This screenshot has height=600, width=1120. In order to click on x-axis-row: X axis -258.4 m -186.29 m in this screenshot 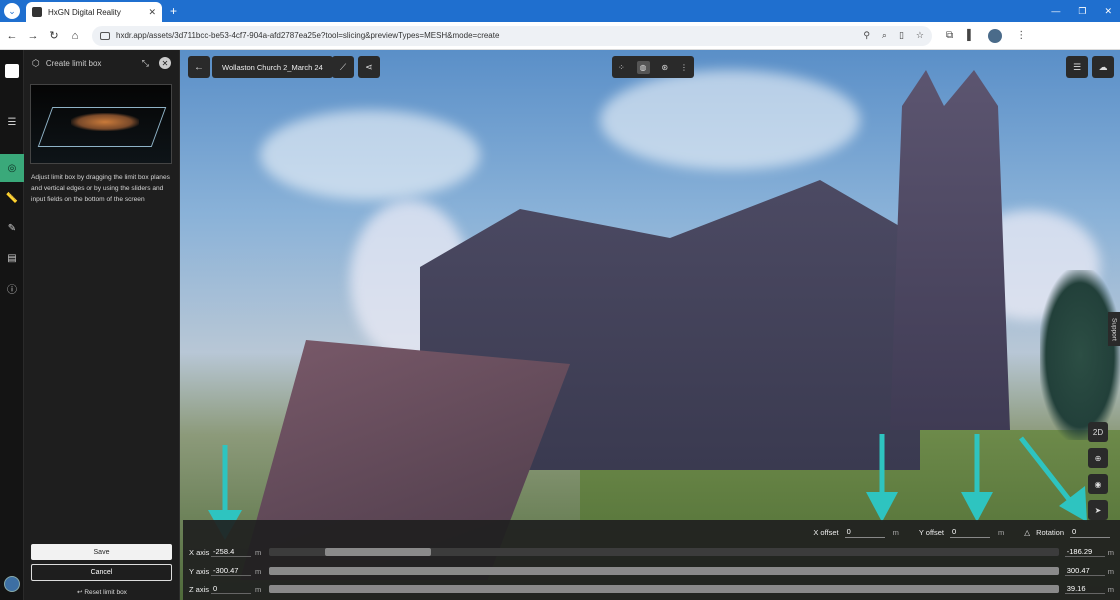, I will do `click(651, 552)`.